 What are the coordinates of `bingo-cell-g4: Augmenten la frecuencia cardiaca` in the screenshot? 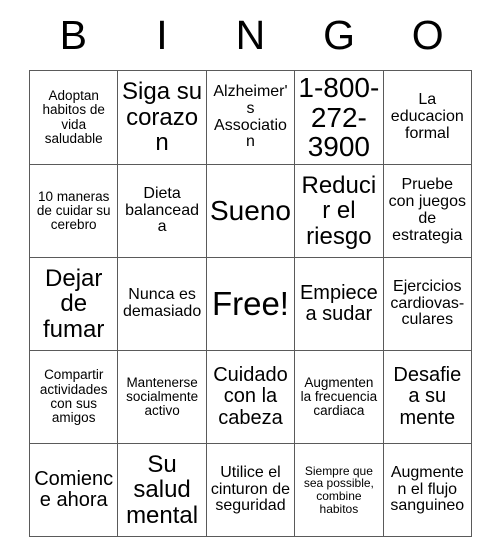 It's located at (339, 397).